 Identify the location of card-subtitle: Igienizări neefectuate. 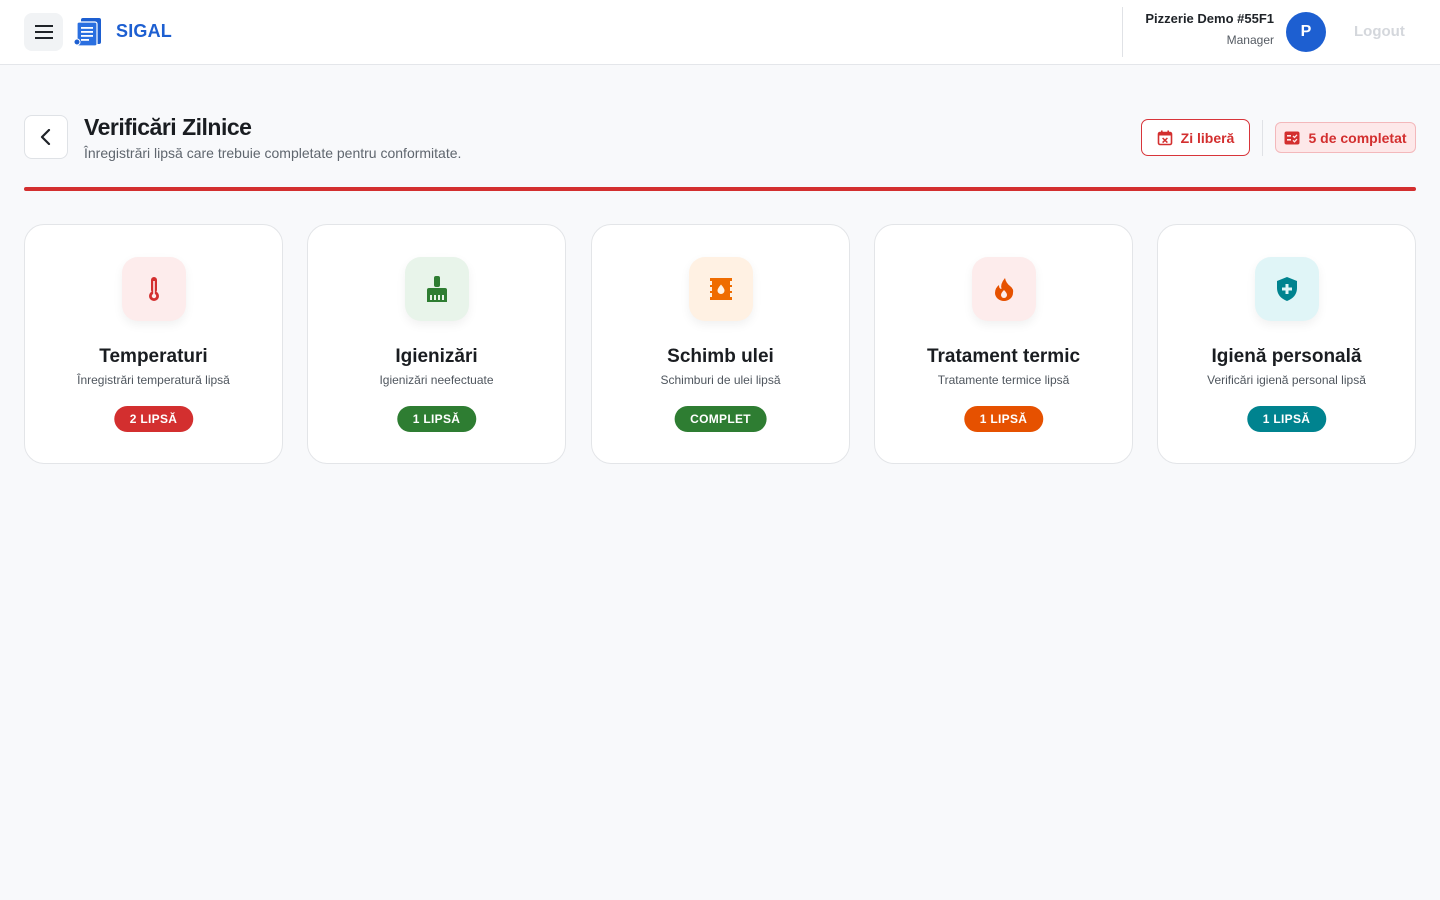
(436, 380).